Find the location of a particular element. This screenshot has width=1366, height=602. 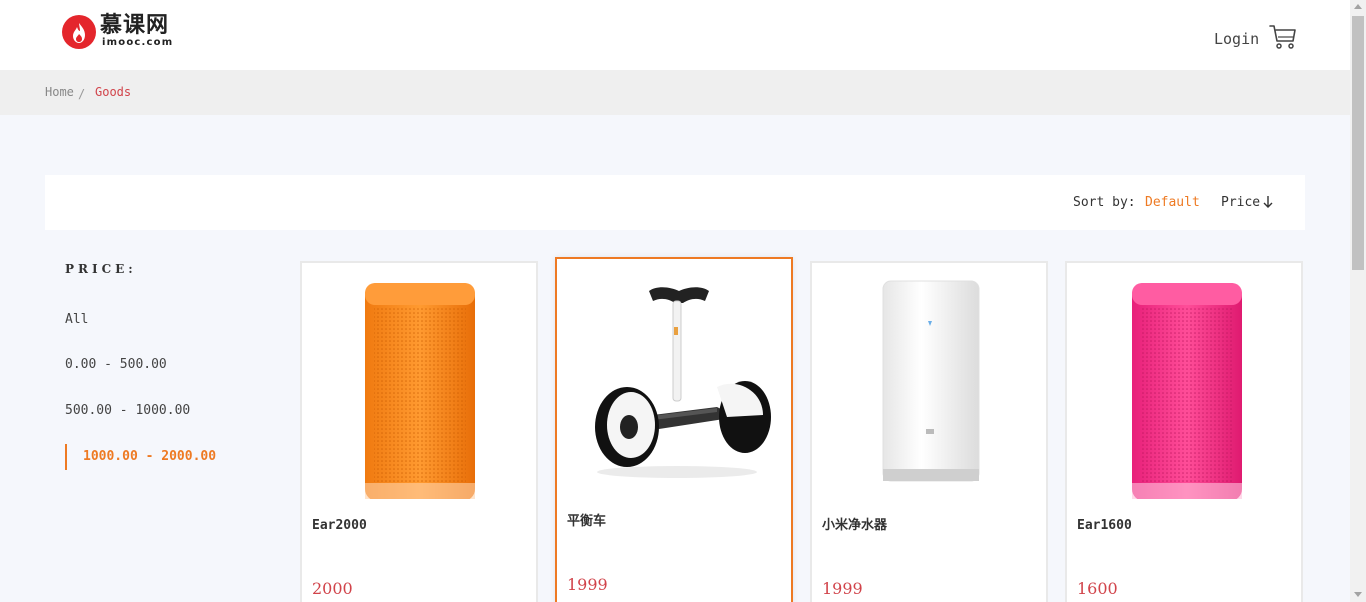

imooc-logo: 慕课网 imooc.com is located at coordinates (121, 31).